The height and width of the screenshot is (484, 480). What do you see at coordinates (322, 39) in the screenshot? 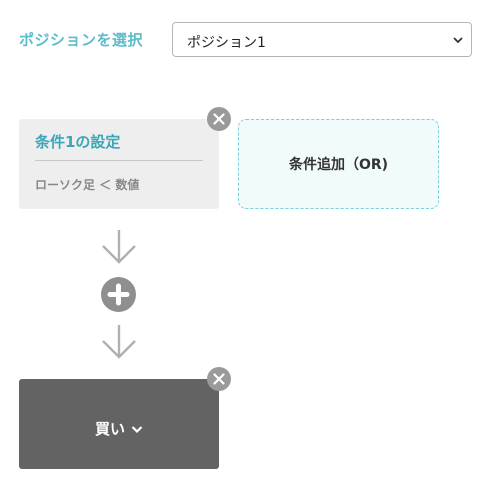
I see `position-select: ポジション1` at bounding box center [322, 39].